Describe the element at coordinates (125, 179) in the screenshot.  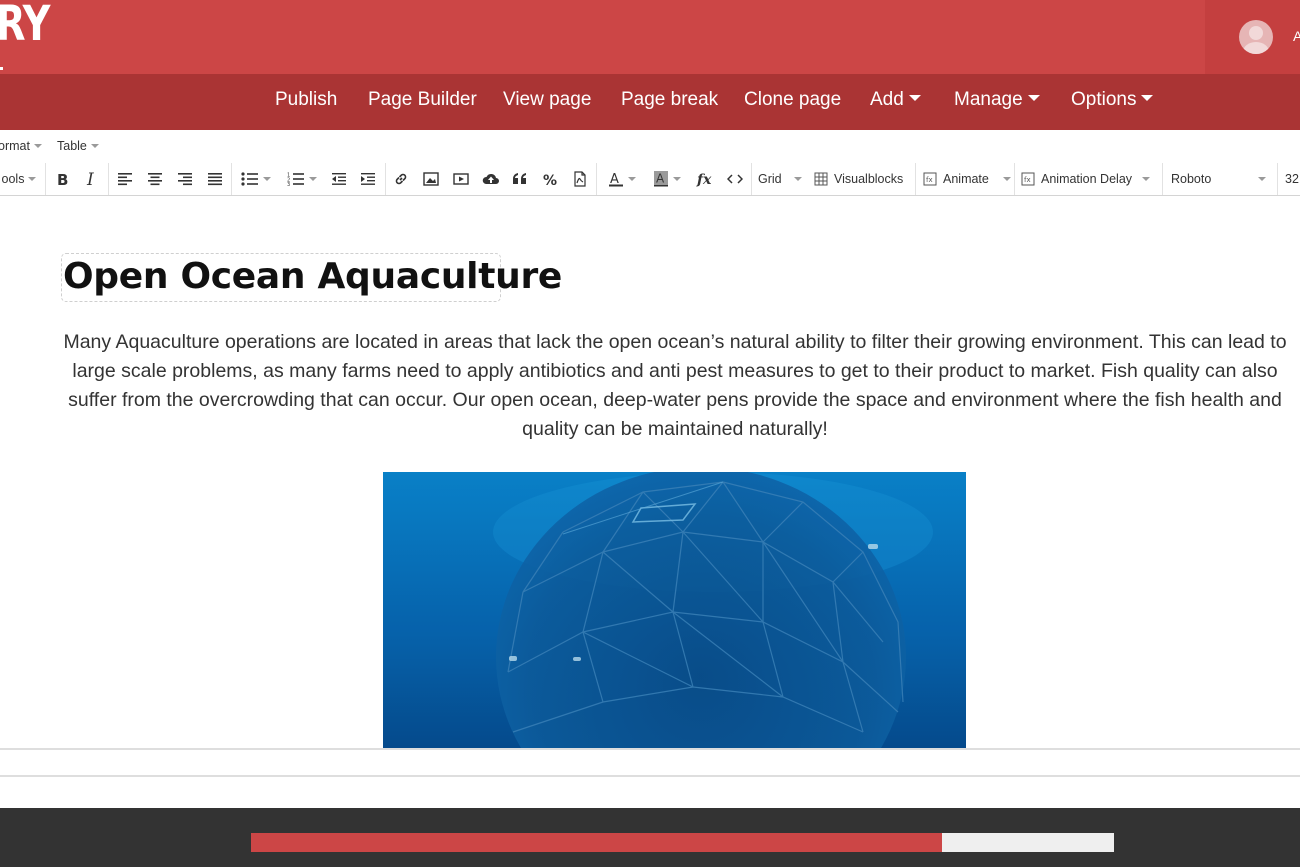
I see `align-left-icon` at that location.